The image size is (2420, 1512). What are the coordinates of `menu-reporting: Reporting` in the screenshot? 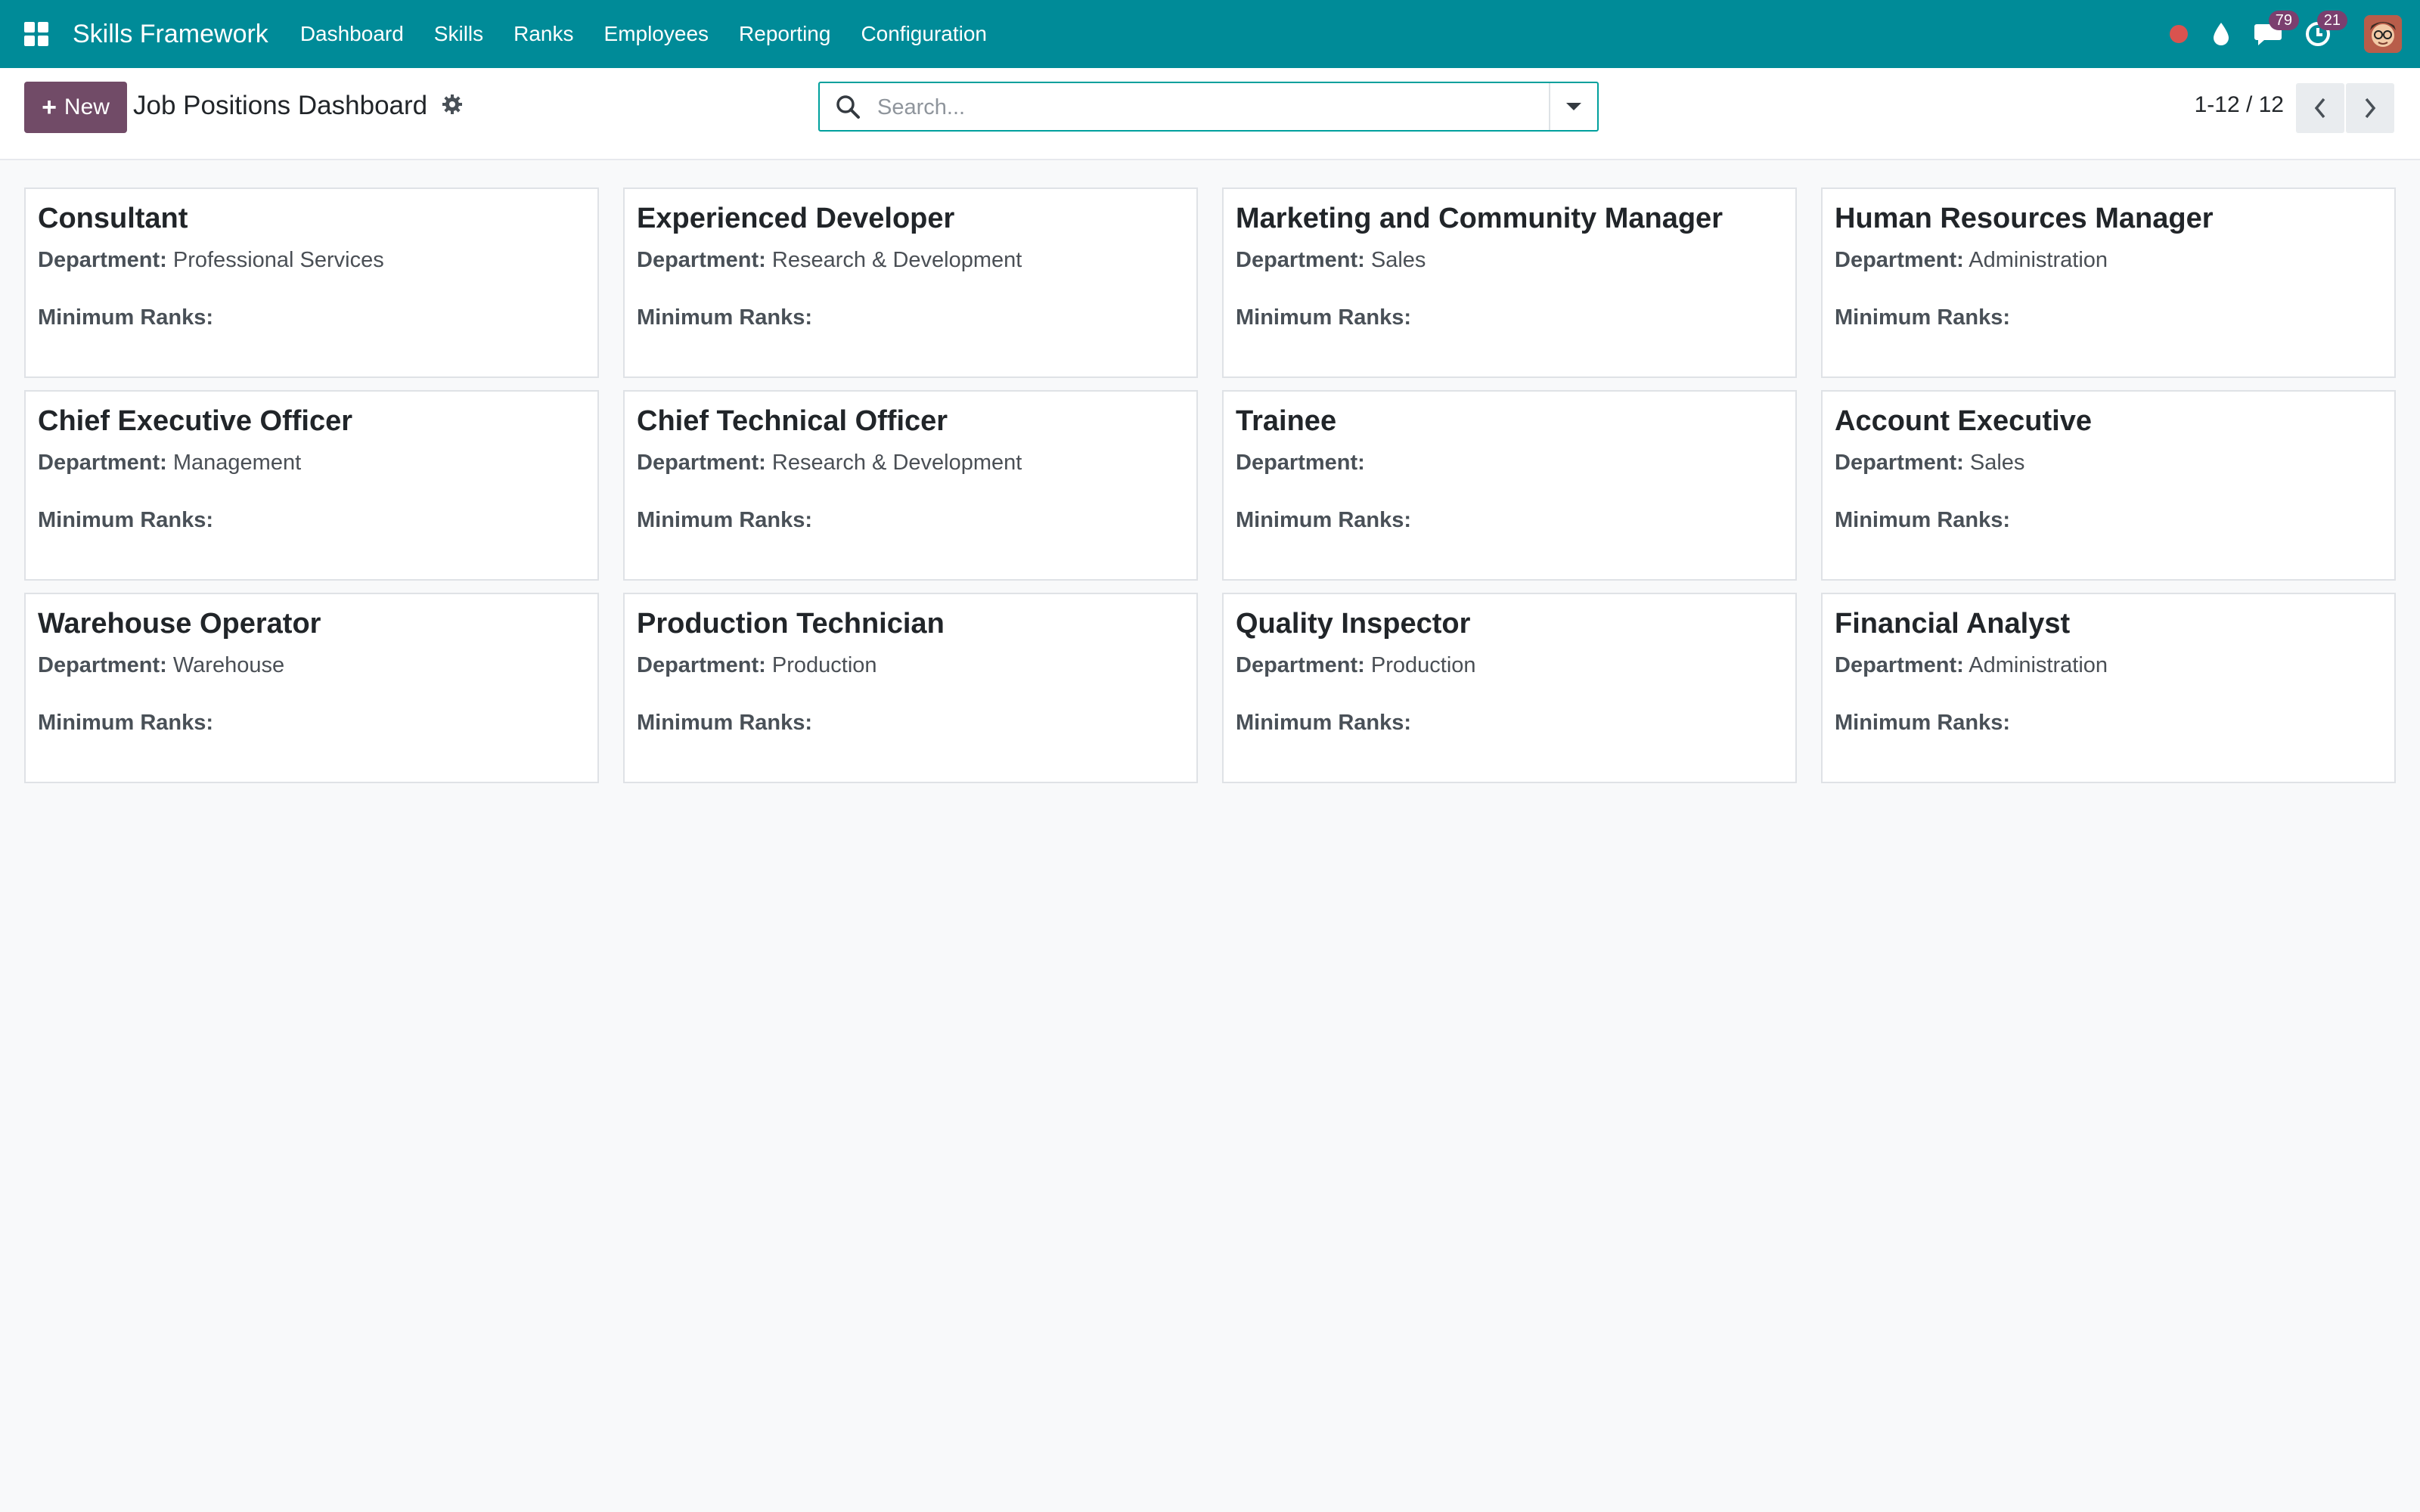 It's located at (784, 34).